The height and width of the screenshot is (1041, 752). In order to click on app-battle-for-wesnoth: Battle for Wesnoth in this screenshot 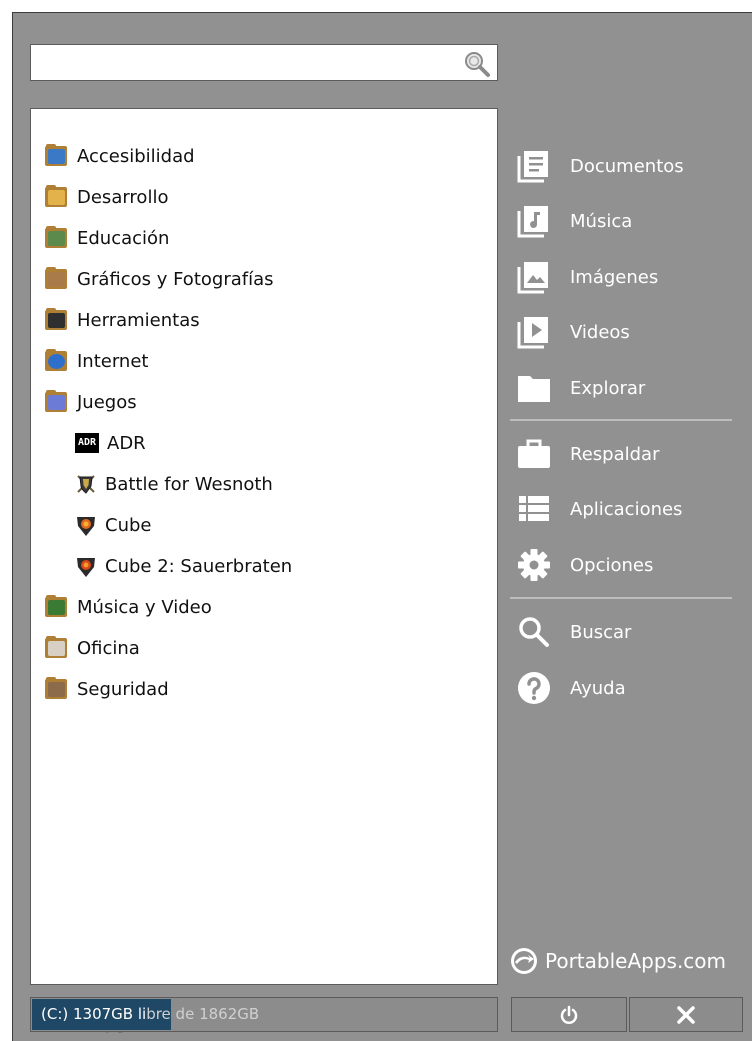, I will do `click(174, 484)`.